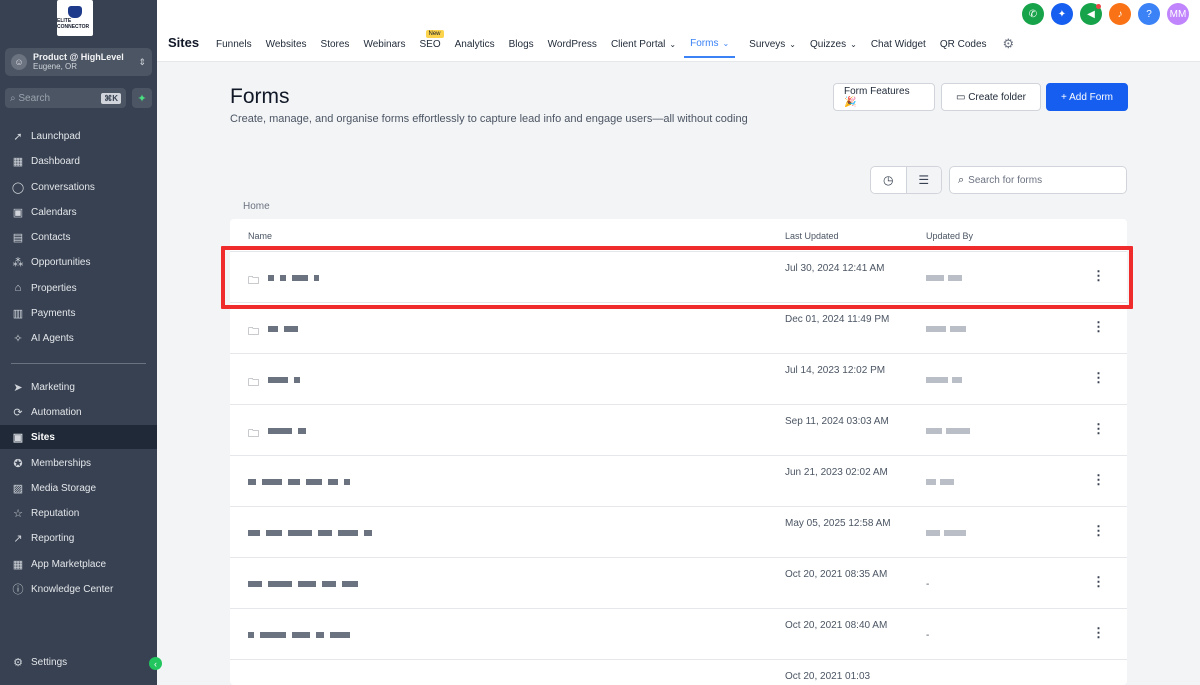  Describe the element at coordinates (65, 98) in the screenshot. I see `sidebar-search-input: ⌕ Search ⌘K` at that location.